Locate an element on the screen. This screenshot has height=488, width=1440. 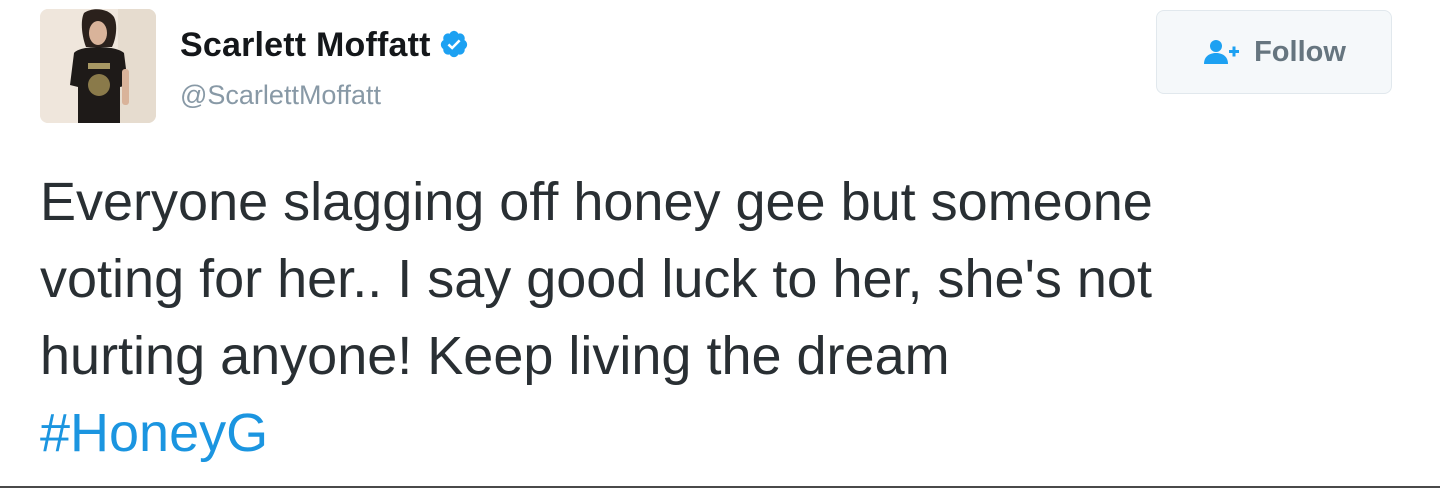
avatar is located at coordinates (98, 66).